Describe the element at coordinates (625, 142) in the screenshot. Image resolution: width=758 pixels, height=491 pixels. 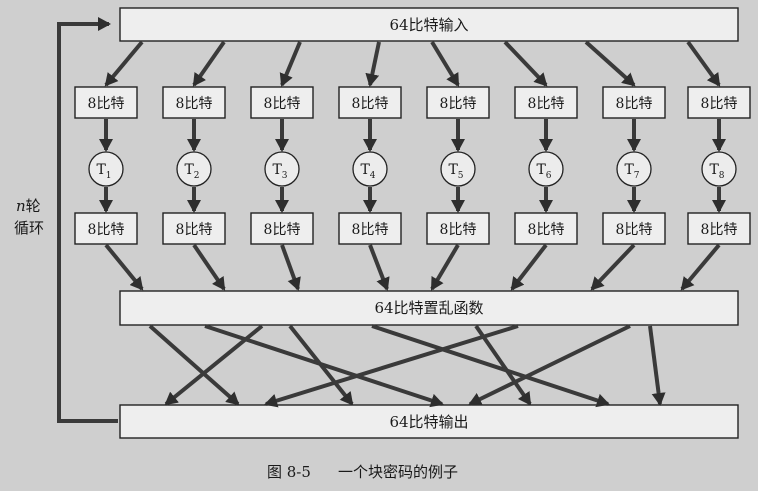
I see `lane-7: 8比特T78比特` at that location.